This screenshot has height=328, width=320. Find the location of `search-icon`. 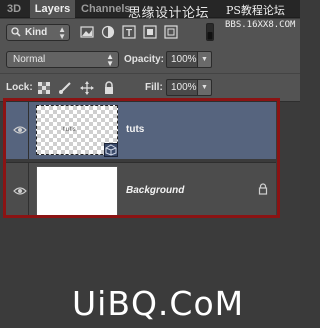

search-icon is located at coordinates (16, 33).